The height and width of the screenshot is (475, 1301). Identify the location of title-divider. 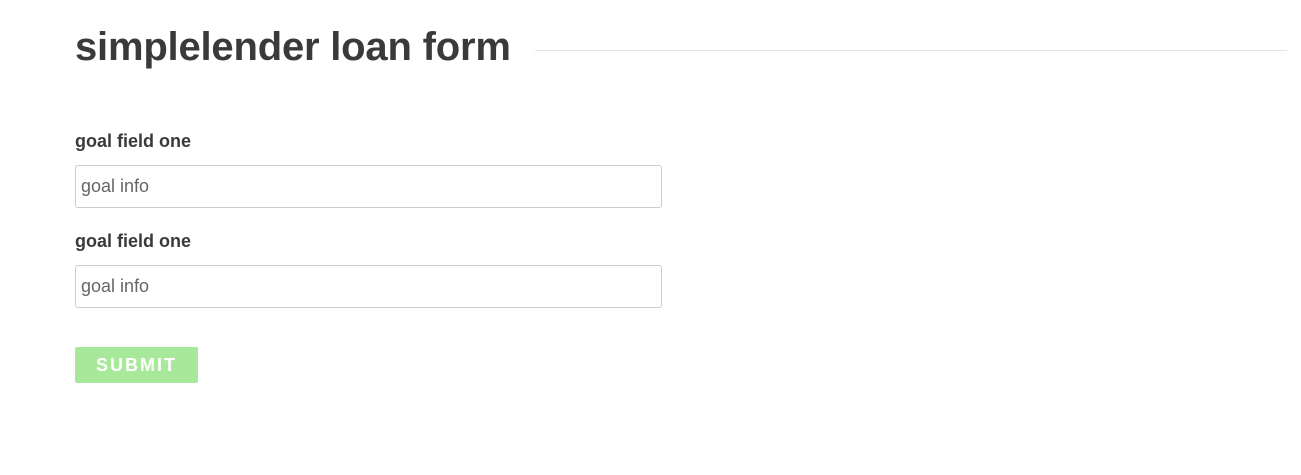
(910, 50).